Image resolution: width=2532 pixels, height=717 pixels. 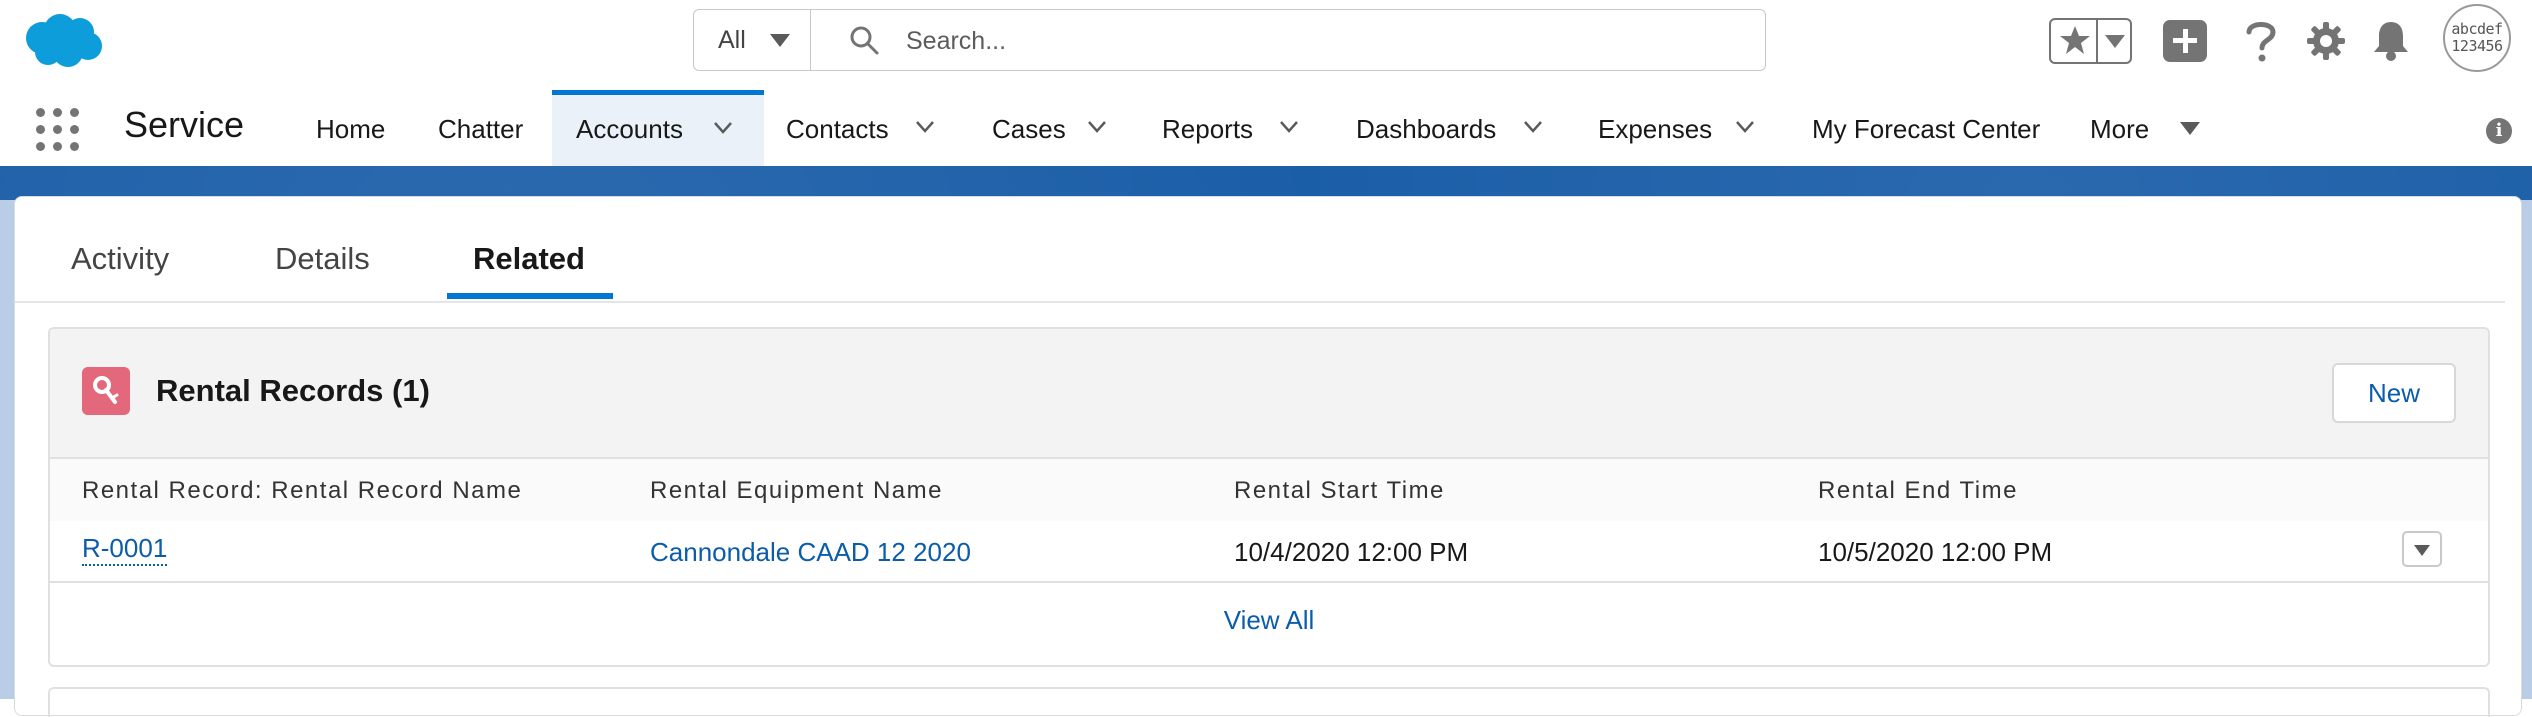 What do you see at coordinates (2477, 46) in the screenshot?
I see `avatar-text-line-2: 123456` at bounding box center [2477, 46].